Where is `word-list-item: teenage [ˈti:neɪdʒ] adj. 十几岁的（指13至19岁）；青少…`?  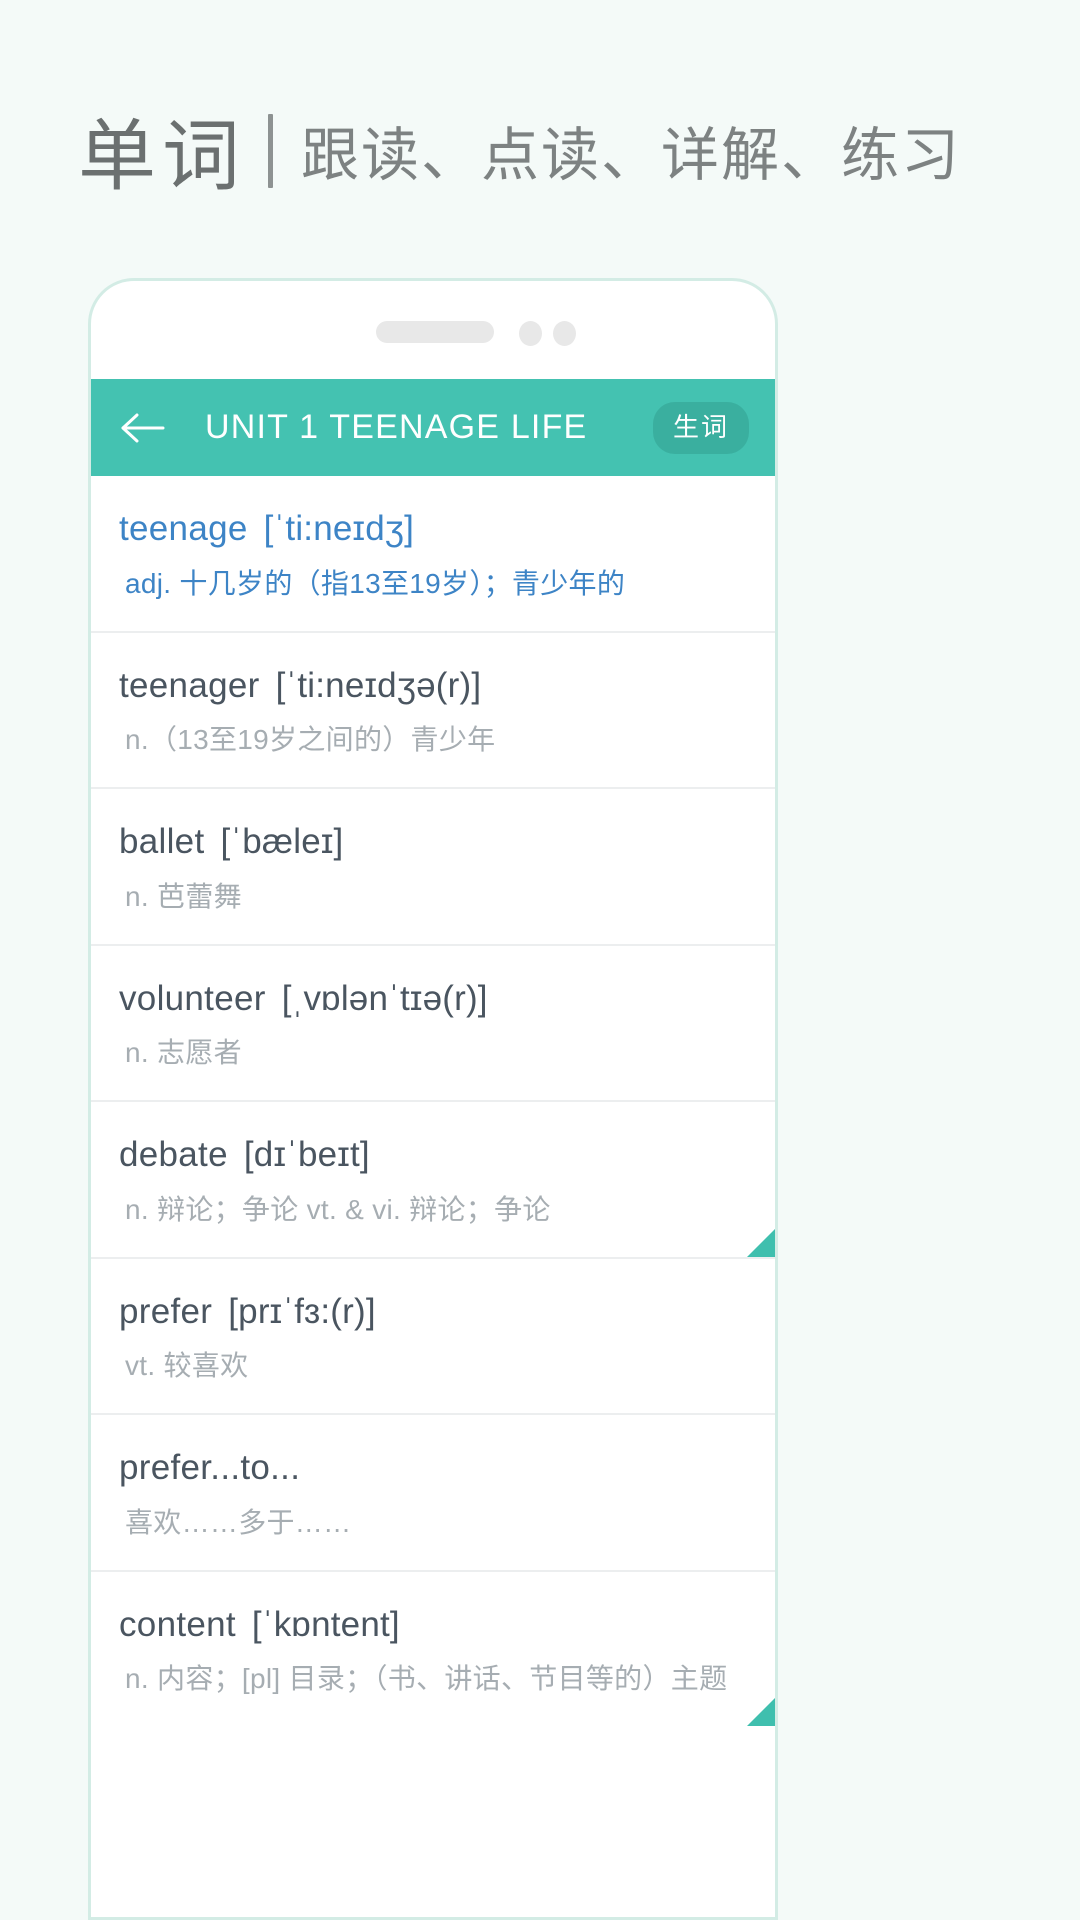 word-list-item: teenage [ˈti:neɪdʒ] adj. 十几岁的（指13至19岁）；青少… is located at coordinates (433, 553).